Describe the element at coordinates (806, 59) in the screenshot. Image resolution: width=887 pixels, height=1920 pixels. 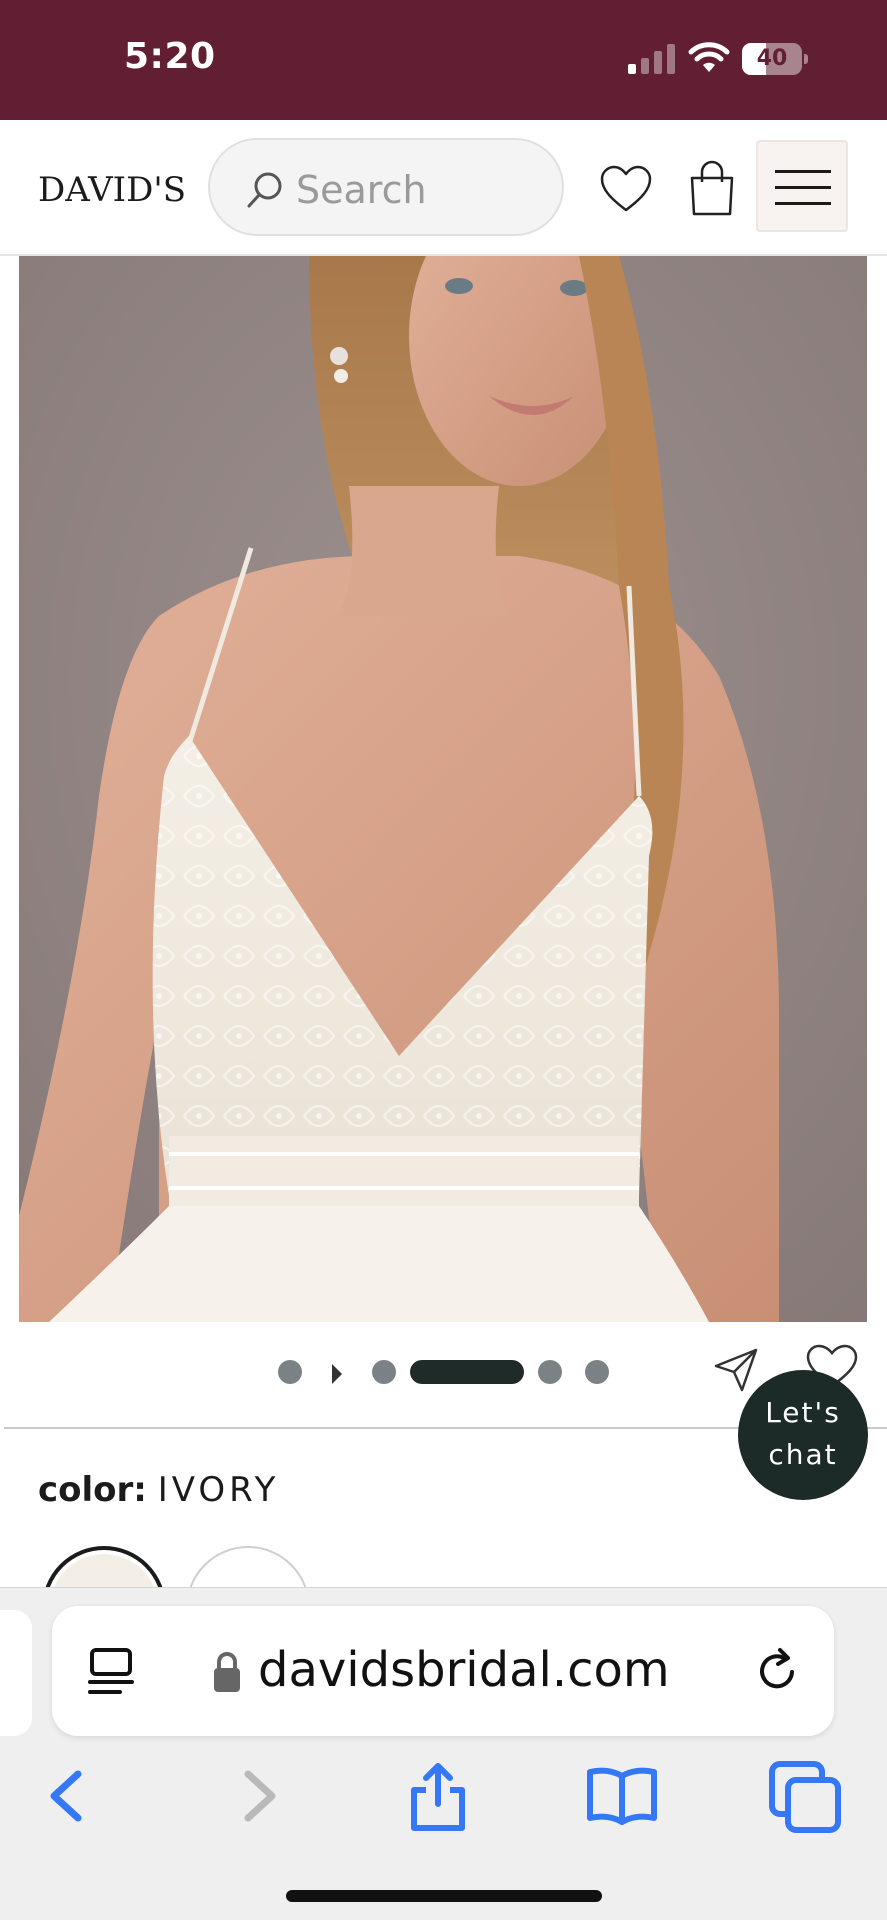
I see `battery-nub` at that location.